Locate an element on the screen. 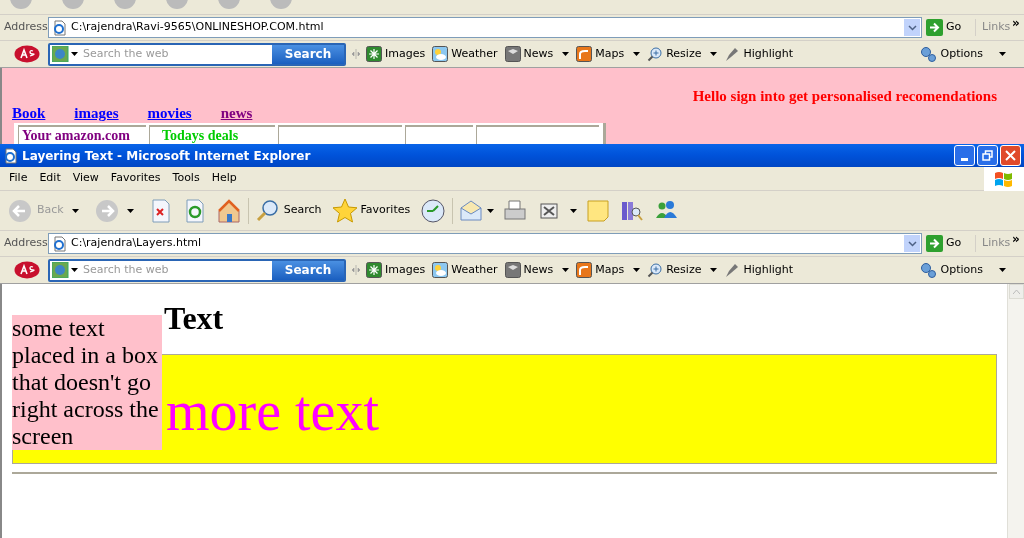 Image resolution: width=1024 pixels, height=538 pixels. menu-item: Favorites is located at coordinates (135, 178).